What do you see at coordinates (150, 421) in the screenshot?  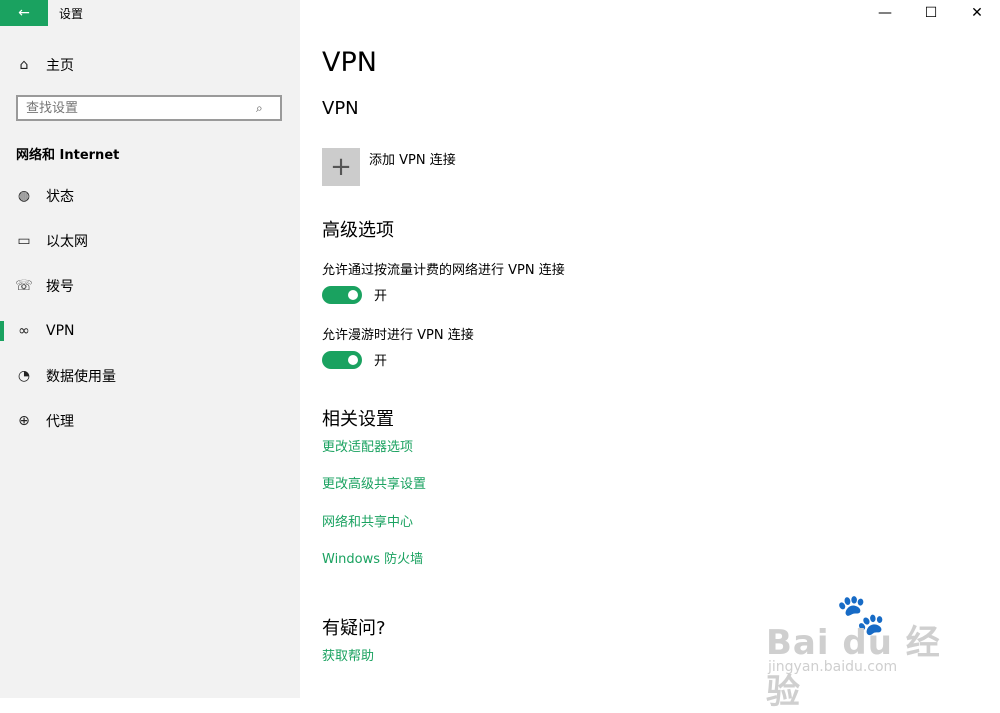 I see `sidebar-item-proxy: ⊕ 代理` at bounding box center [150, 421].